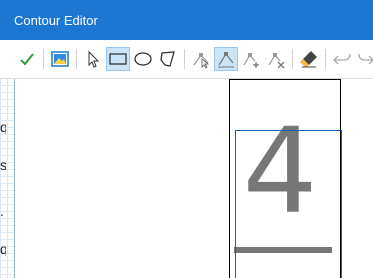  I want to click on accept-button, so click(27, 59).